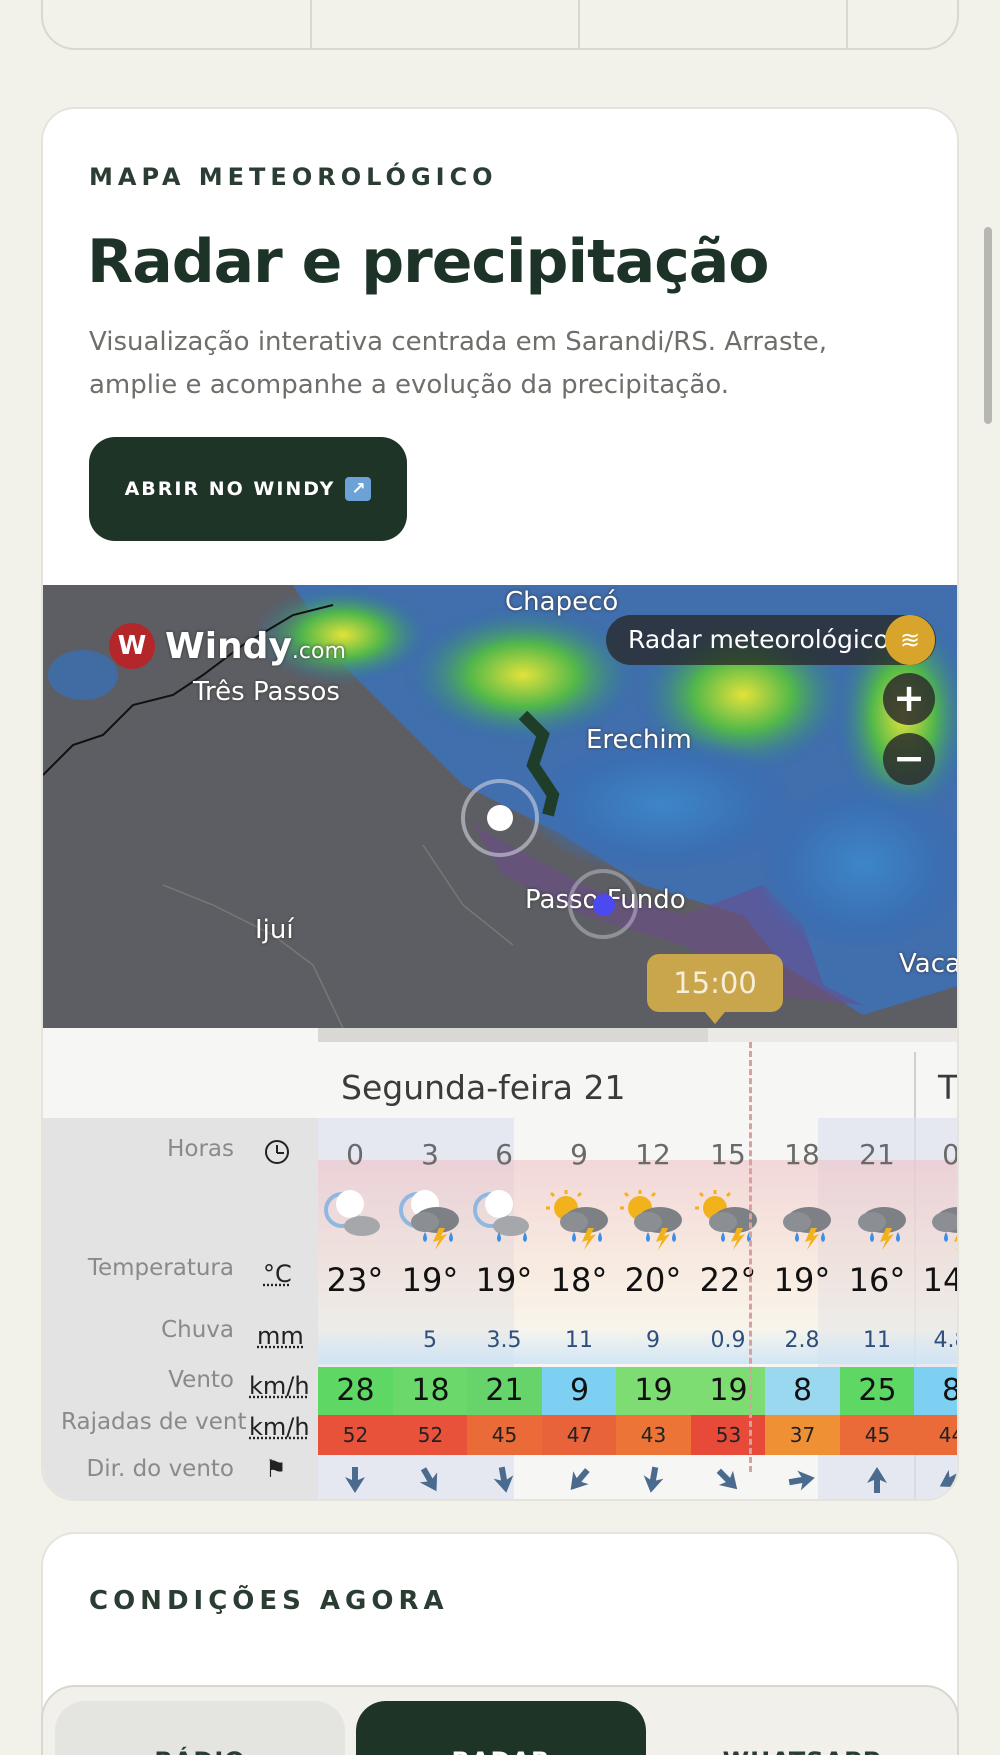 This screenshot has height=1755, width=1000. I want to click on forecast-hour: 3, so click(430, 1154).